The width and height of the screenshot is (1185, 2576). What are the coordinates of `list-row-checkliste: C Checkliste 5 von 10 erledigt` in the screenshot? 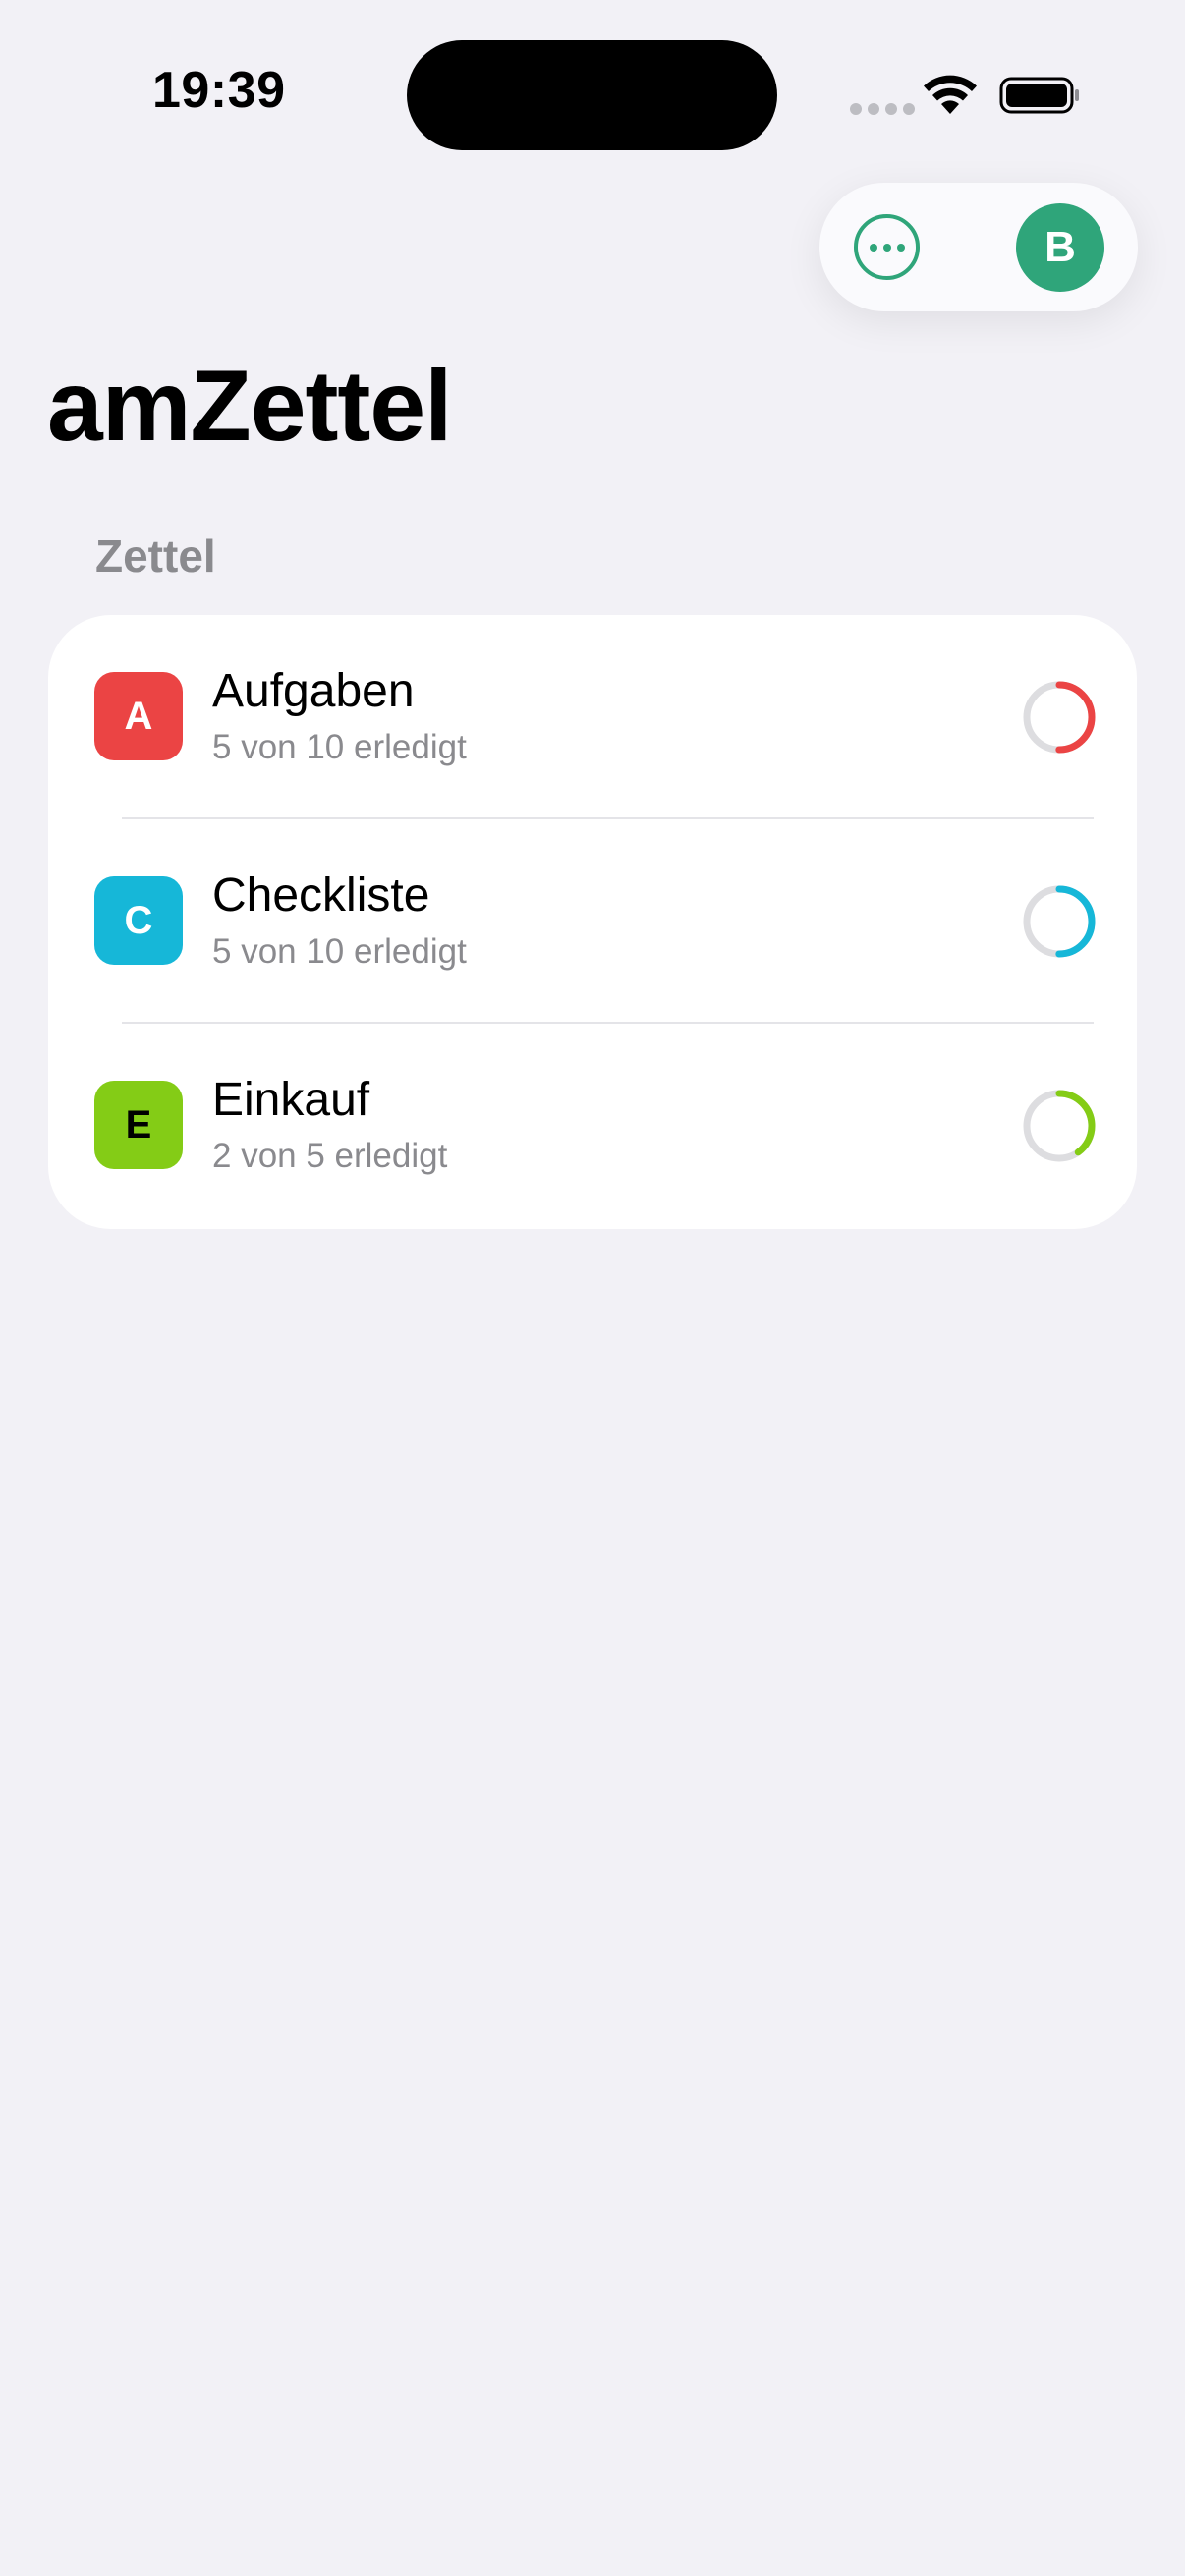 It's located at (592, 921).